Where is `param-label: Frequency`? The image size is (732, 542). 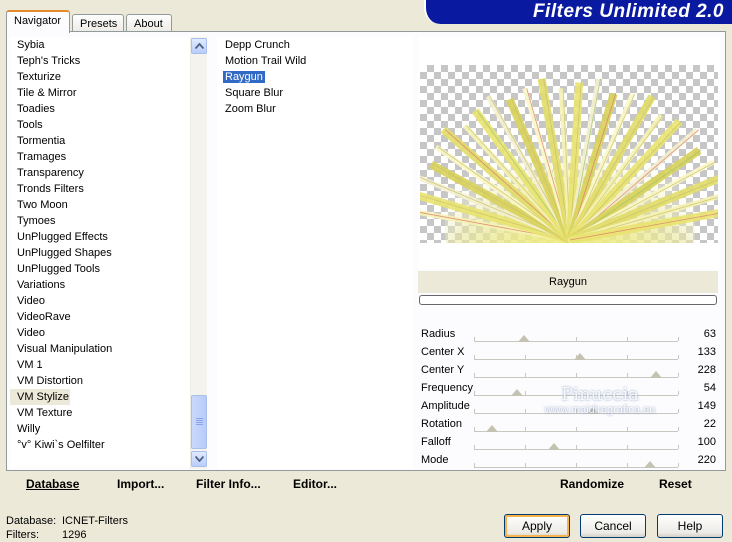 param-label: Frequency is located at coordinates (447, 388).